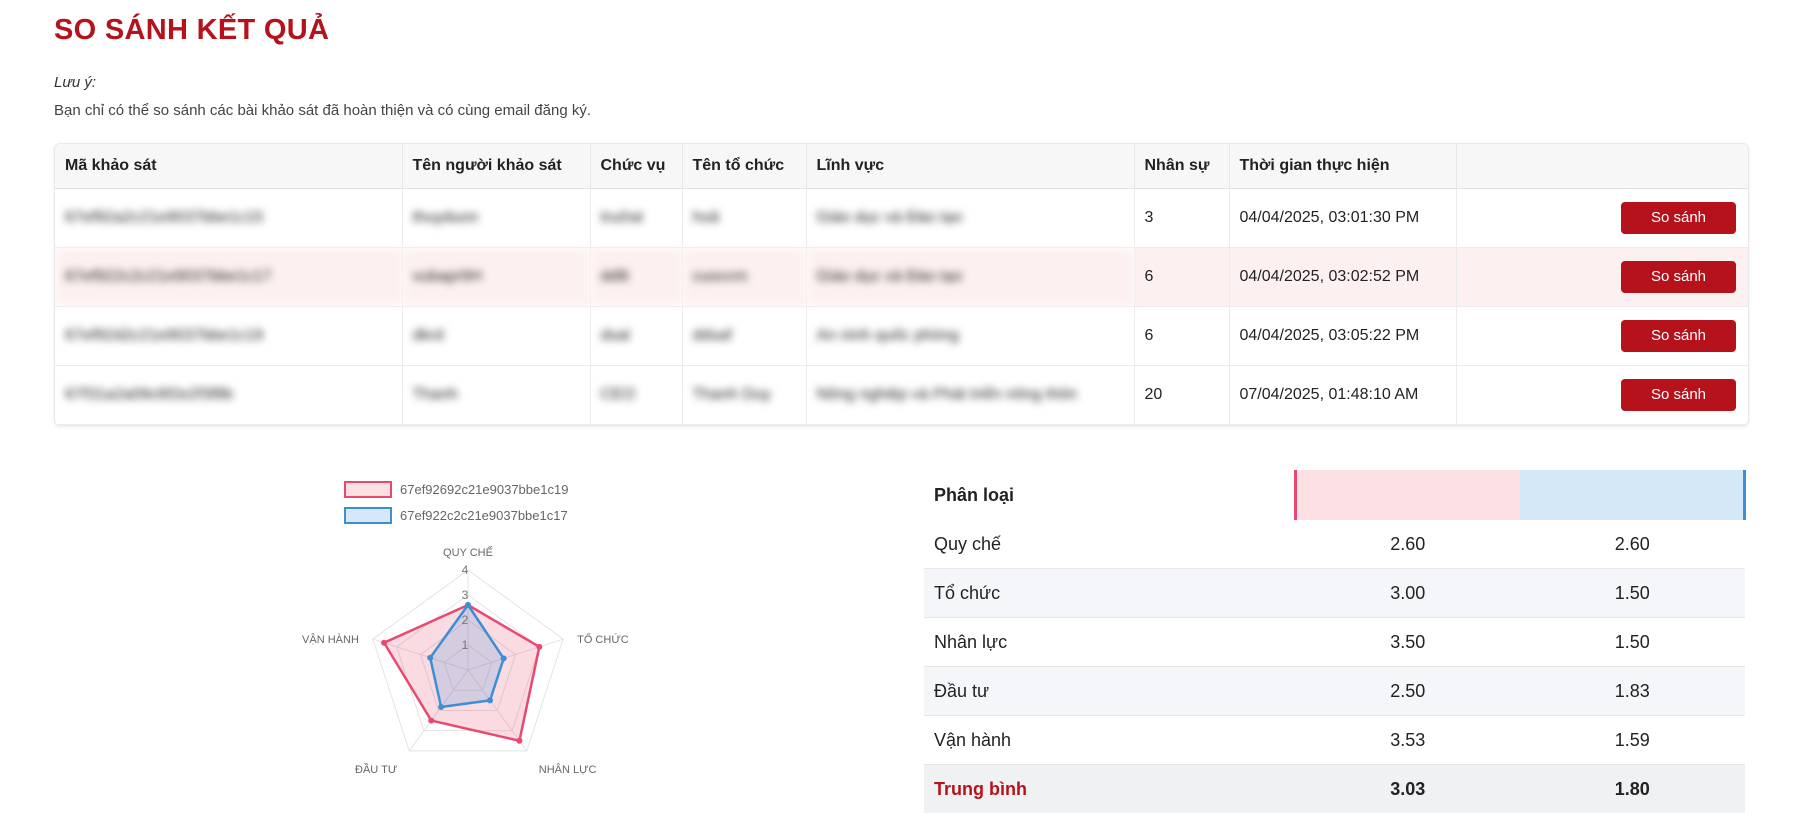 This screenshot has width=1800, height=836. What do you see at coordinates (484, 489) in the screenshot?
I see `legend-label-a: 67ef92692c21e9037bbe1c19` at bounding box center [484, 489].